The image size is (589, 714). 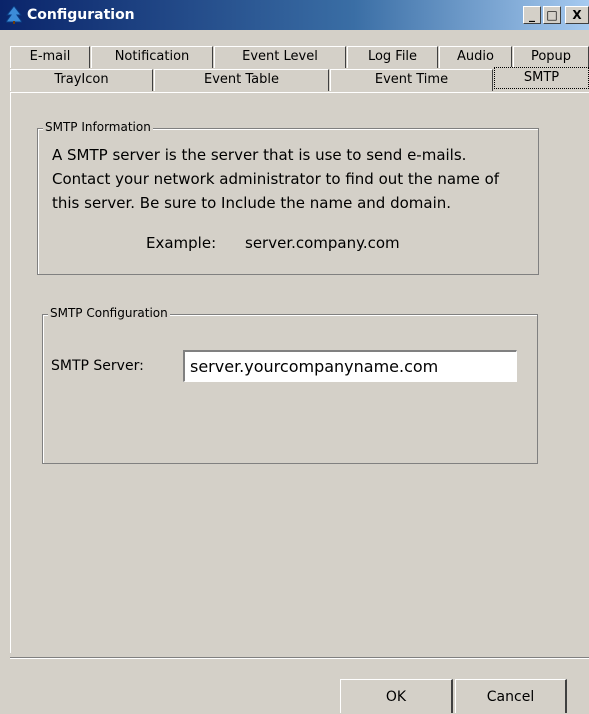 I want to click on close-button: X, so click(x=577, y=15).